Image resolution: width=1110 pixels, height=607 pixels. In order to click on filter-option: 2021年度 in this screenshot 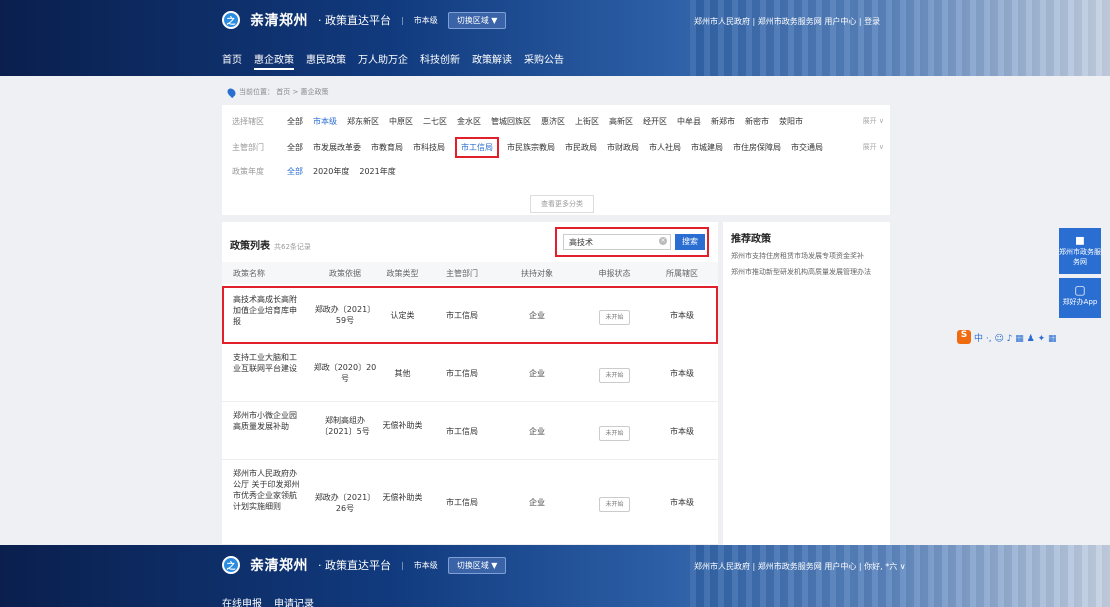, I will do `click(377, 171)`.